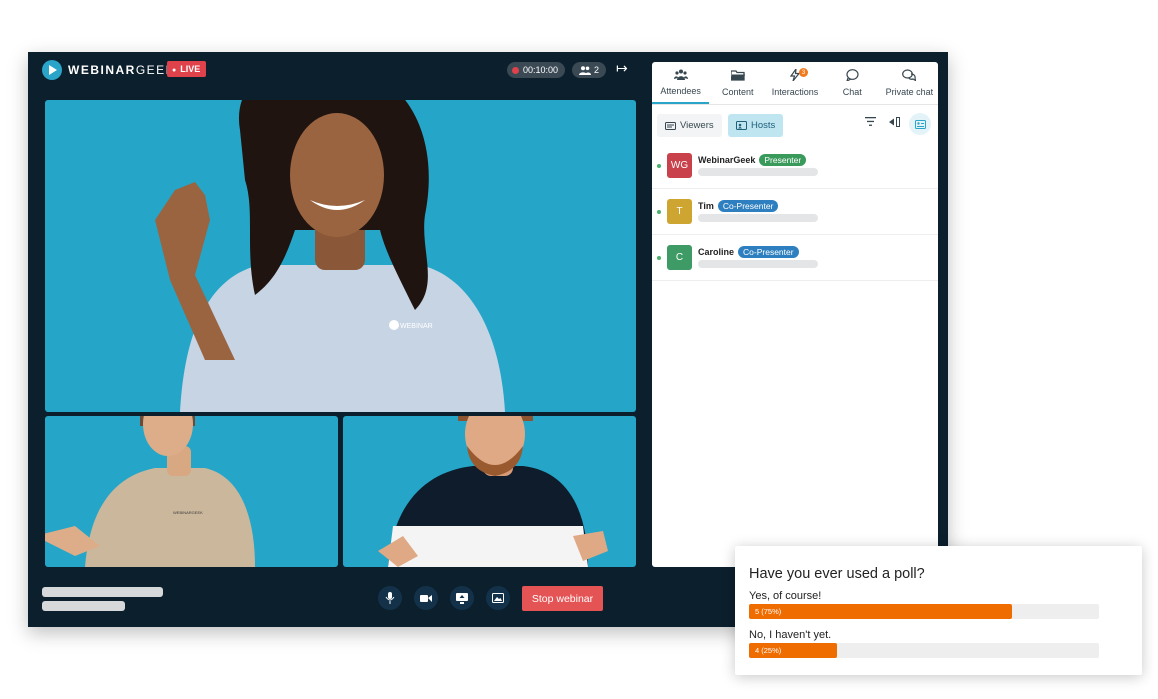  Describe the element at coordinates (716, 252) in the screenshot. I see `host-name: Caroline` at that location.